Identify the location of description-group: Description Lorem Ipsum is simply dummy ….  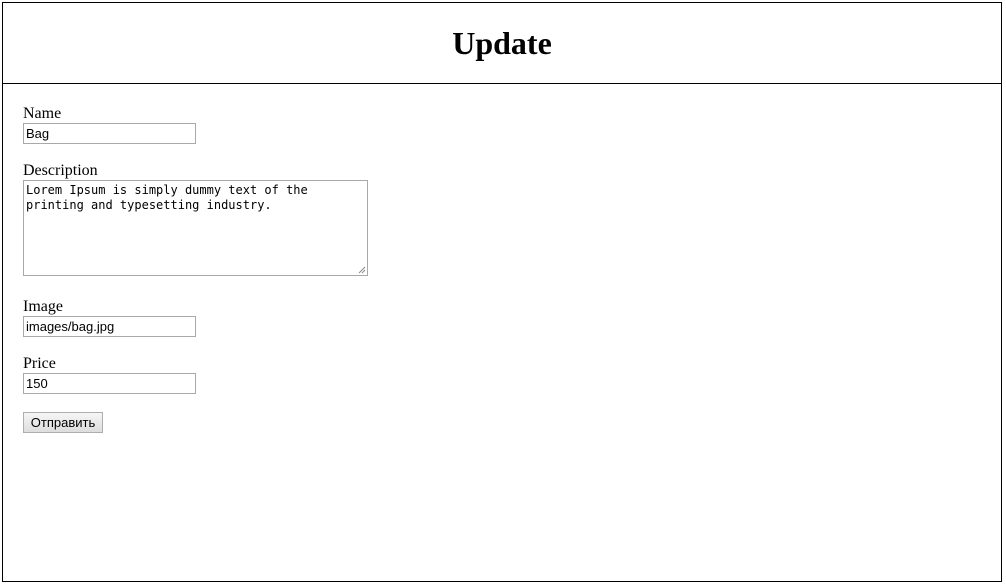
(195, 219).